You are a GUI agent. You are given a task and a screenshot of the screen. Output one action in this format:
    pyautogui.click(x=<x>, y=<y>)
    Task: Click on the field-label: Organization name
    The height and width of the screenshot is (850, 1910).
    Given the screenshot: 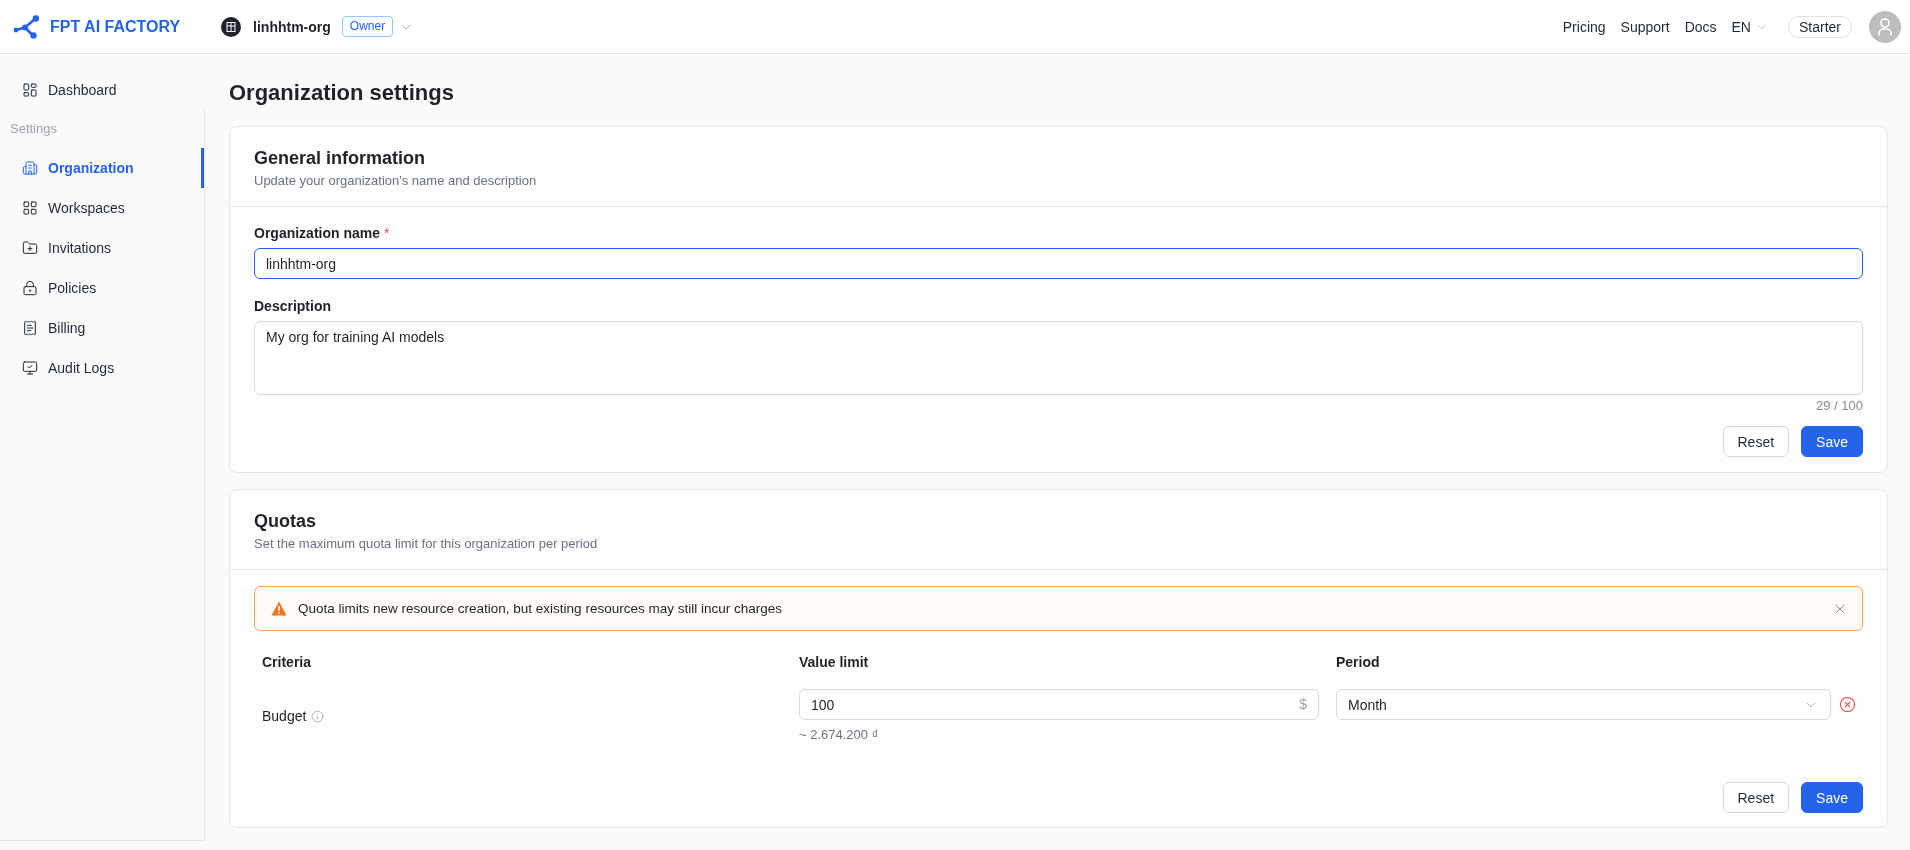 What is the action you would take?
    pyautogui.click(x=317, y=233)
    